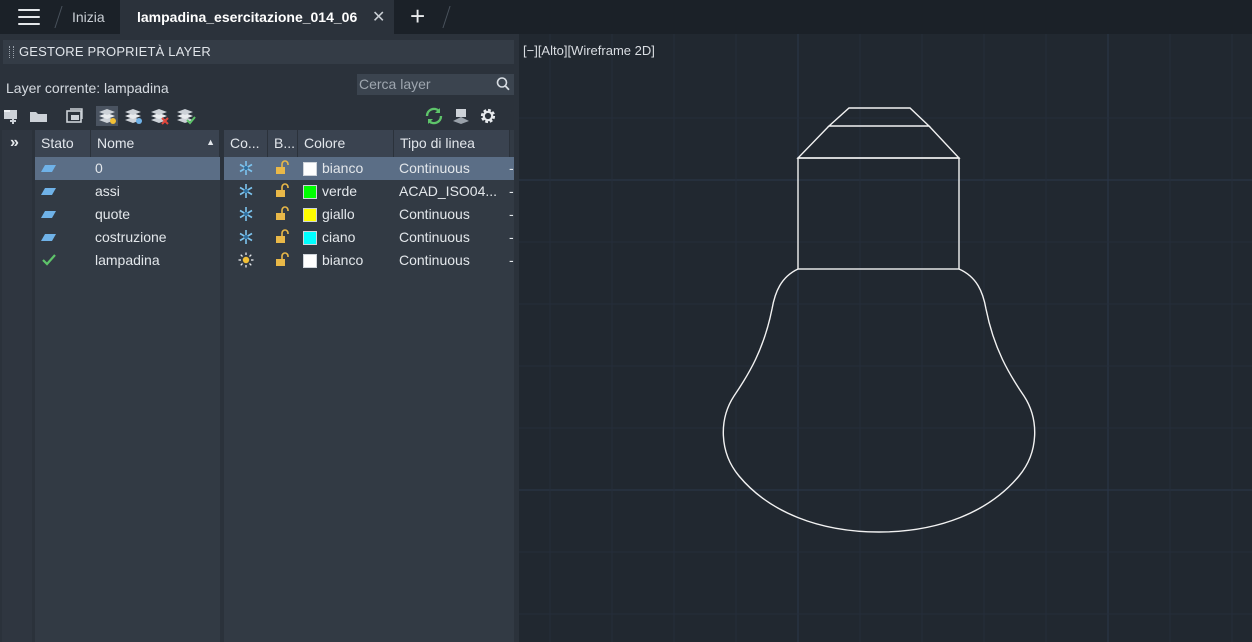  Describe the element at coordinates (29, 17) in the screenshot. I see `hamburger-menu-icon` at that location.